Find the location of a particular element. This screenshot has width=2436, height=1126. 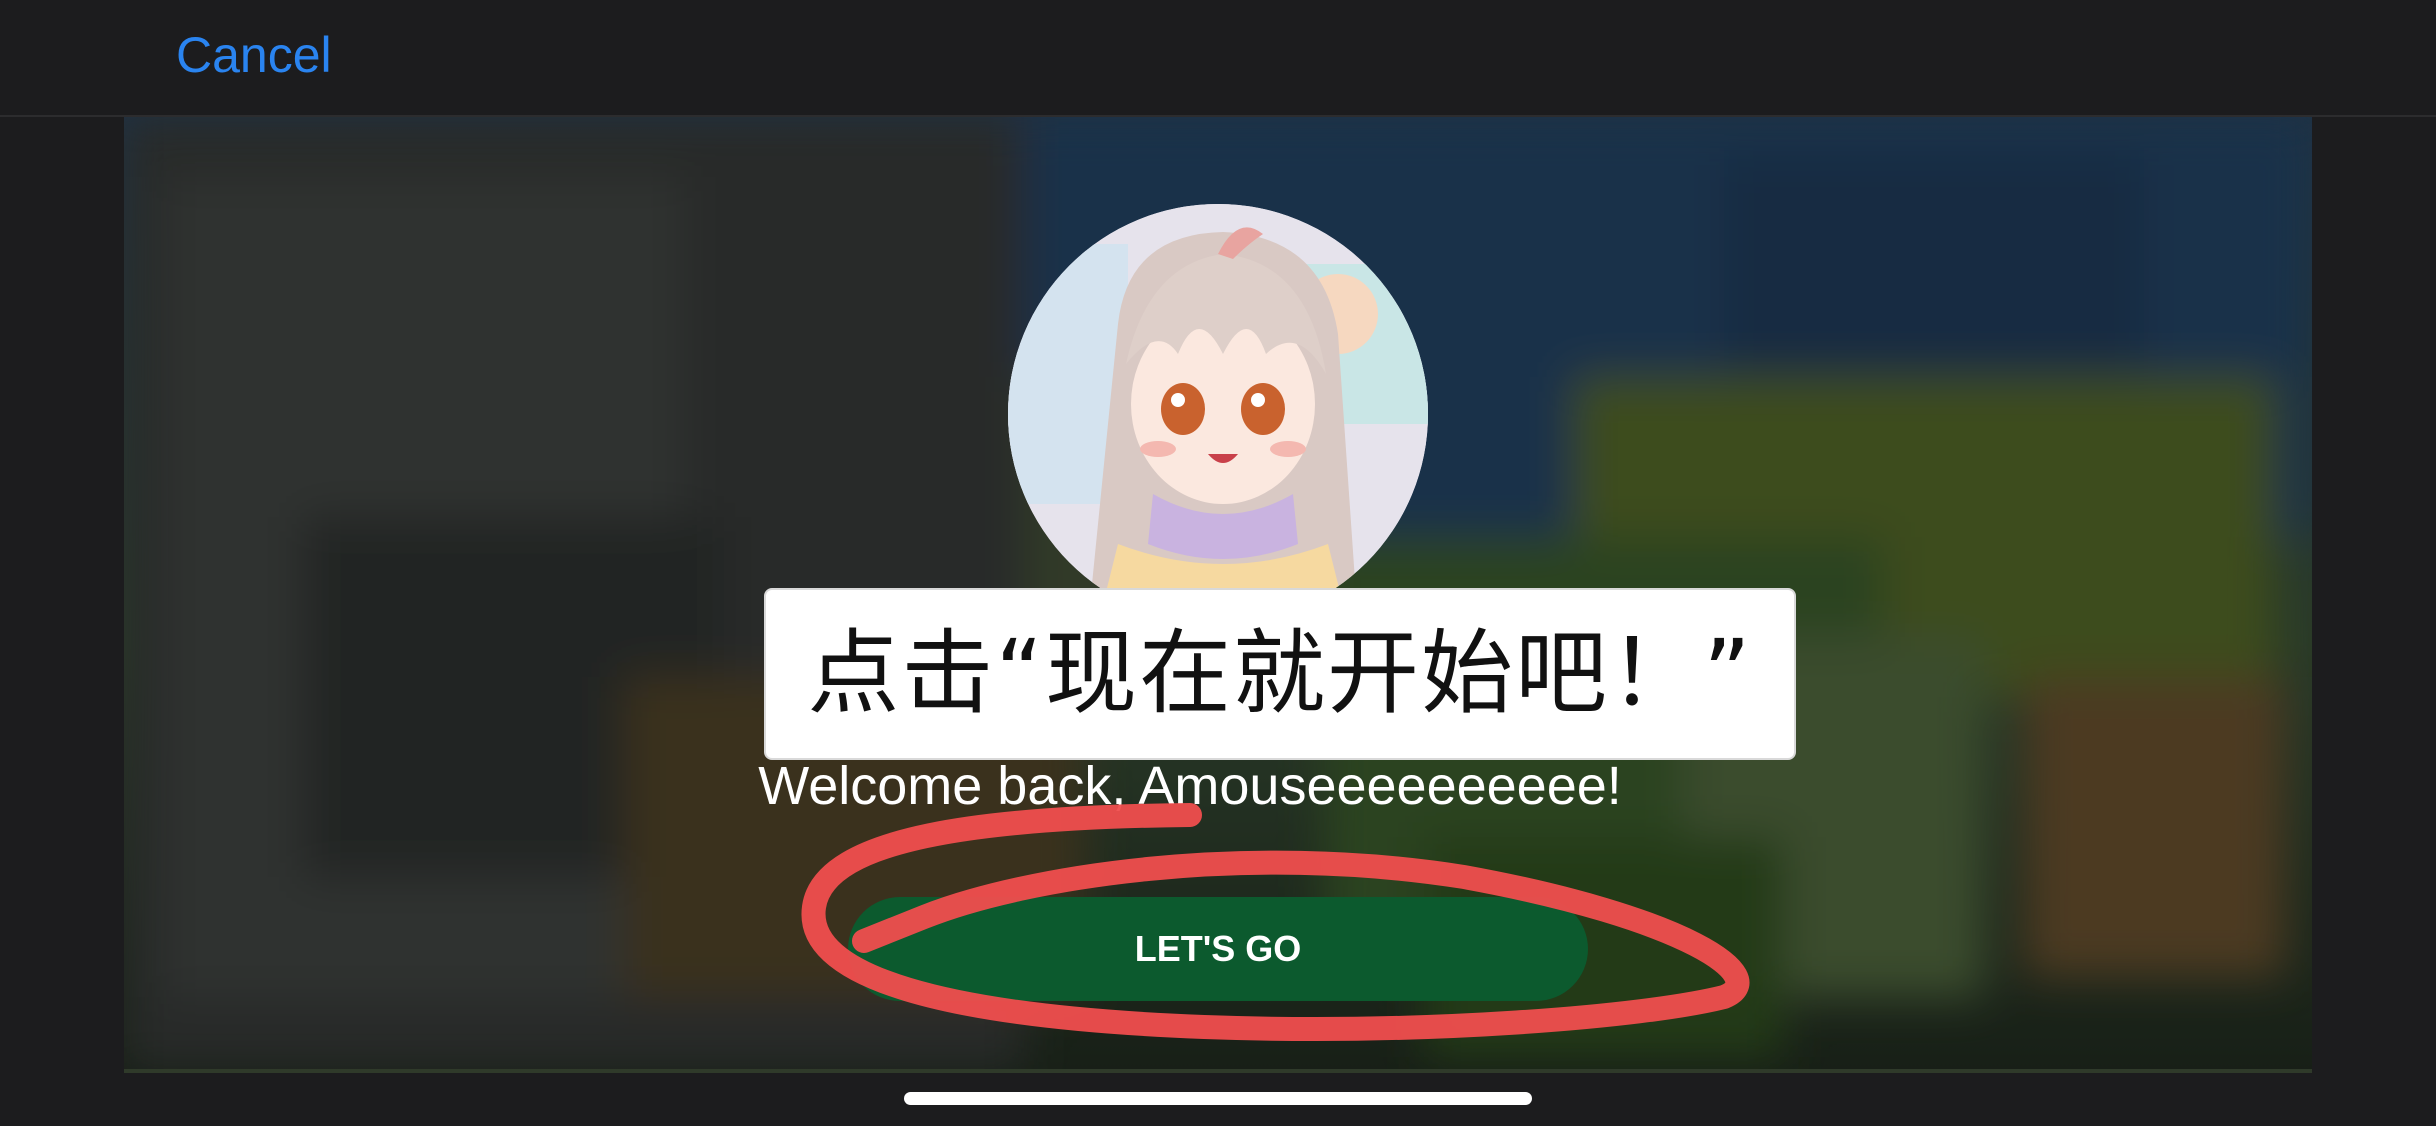

welcome-message: Welcome back, Amouseeeeeeeeee! is located at coordinates (1190, 786).